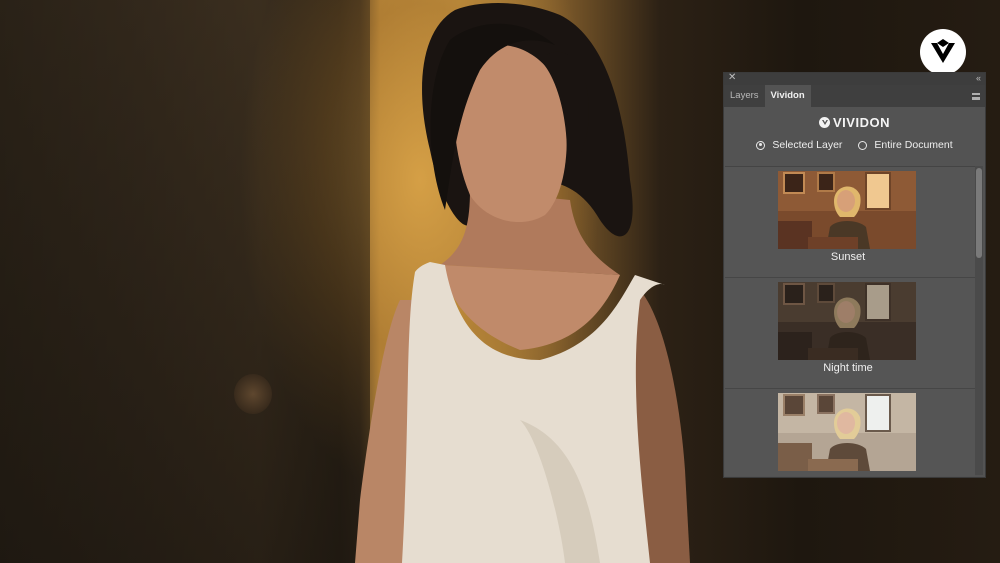  Describe the element at coordinates (913, 145) in the screenshot. I see `radio-label: Entire Document` at that location.